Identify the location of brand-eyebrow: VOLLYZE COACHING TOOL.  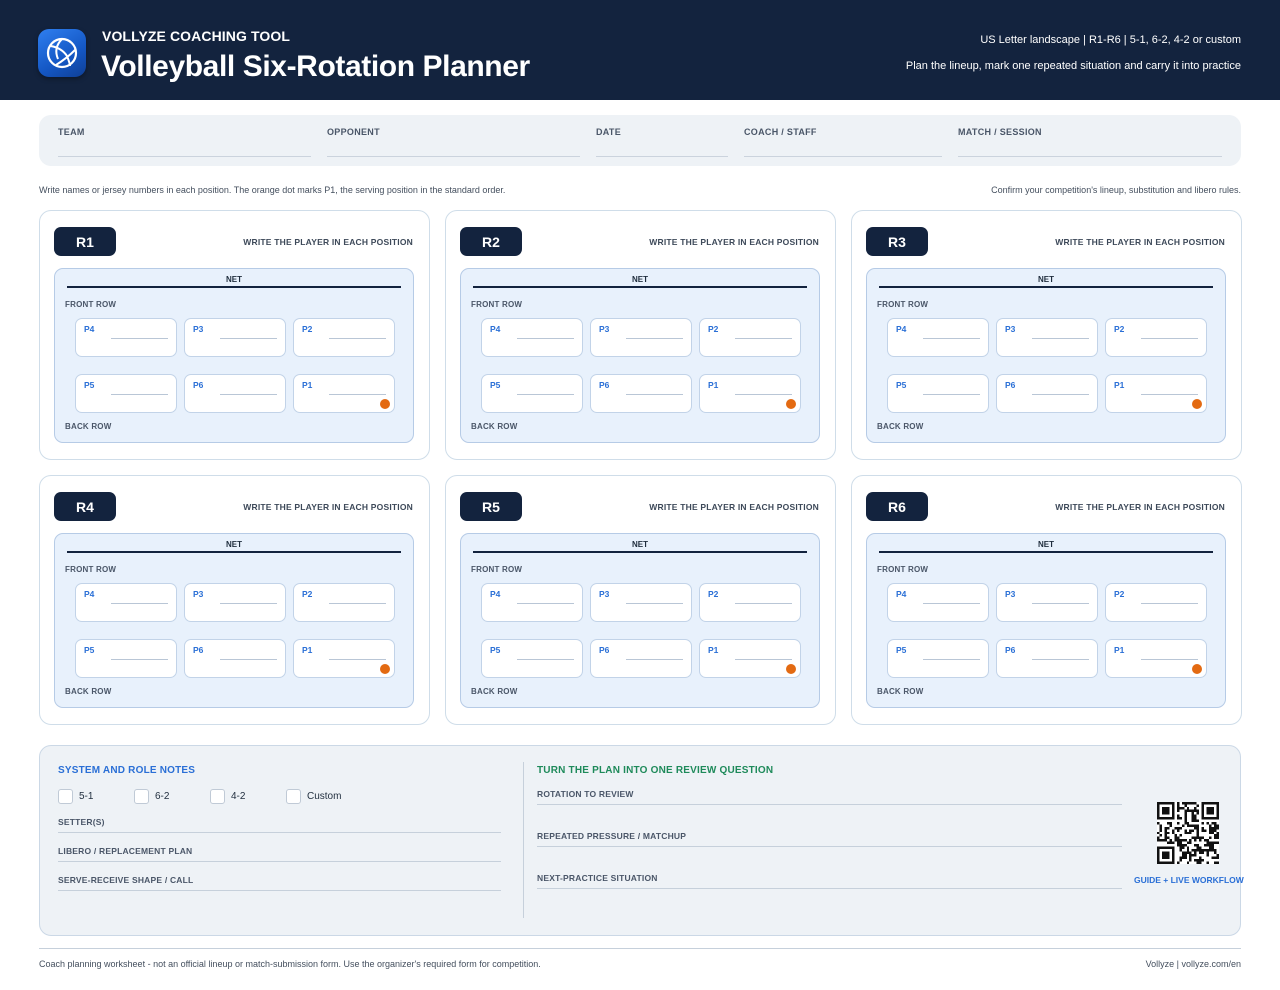
(196, 36).